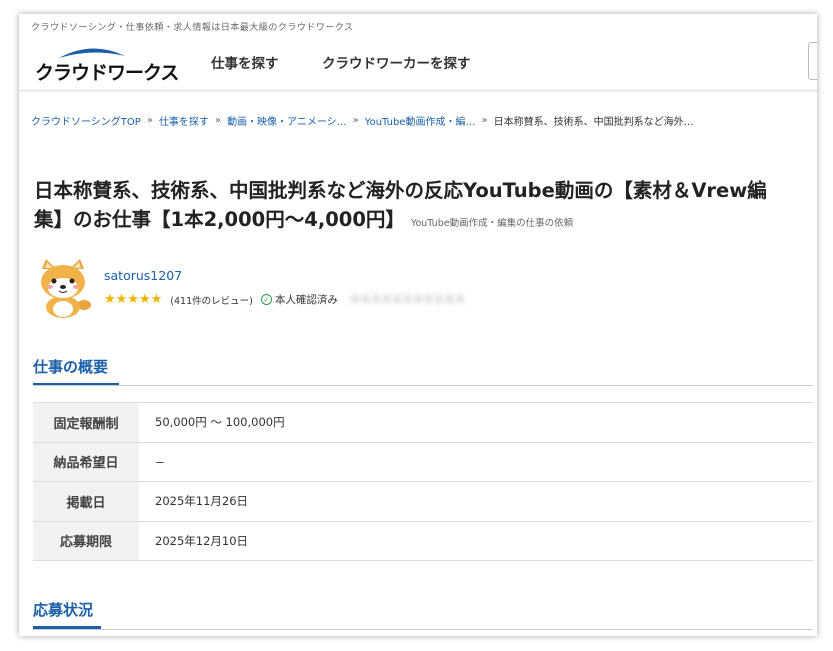  I want to click on table-row: 固定報酬制 50,000円 〜 100,000円, so click(423, 422).